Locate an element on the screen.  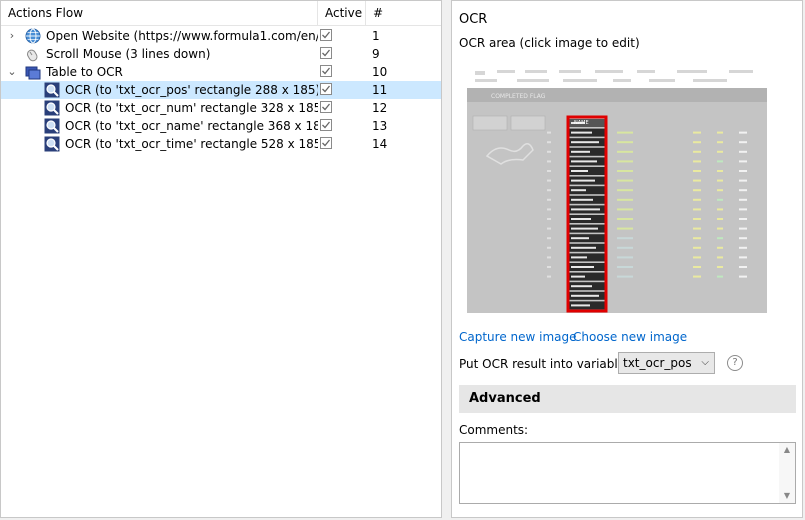
window-icon is located at coordinates (33, 72).